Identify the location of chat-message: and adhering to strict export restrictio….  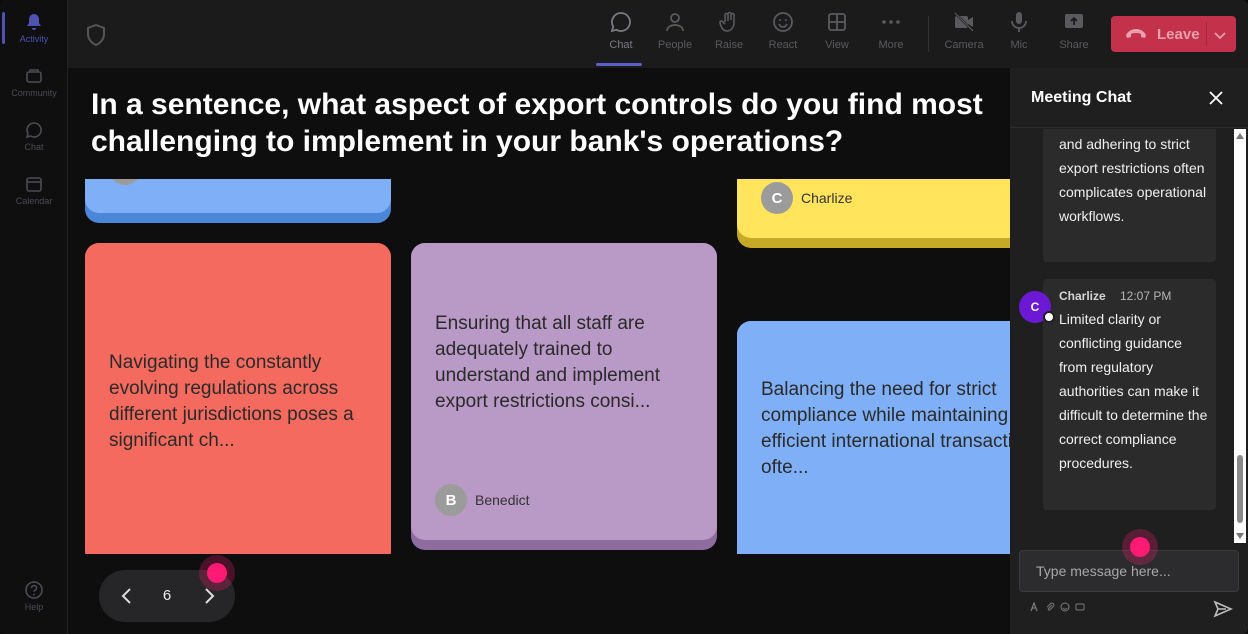
(1129, 195).